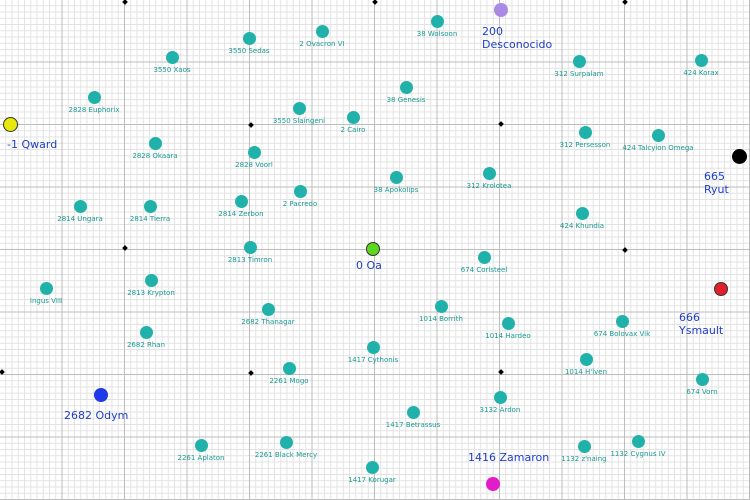  I want to click on planet-label: 2814 Ungara, so click(80, 219).